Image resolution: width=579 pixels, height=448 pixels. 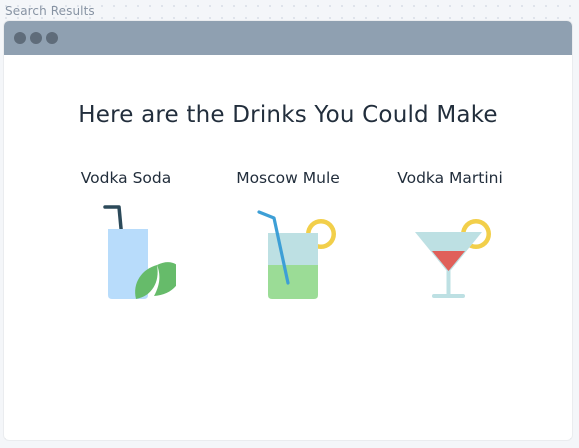 I want to click on drink-card-moscow-mule: Moscow Mule, so click(x=288, y=235).